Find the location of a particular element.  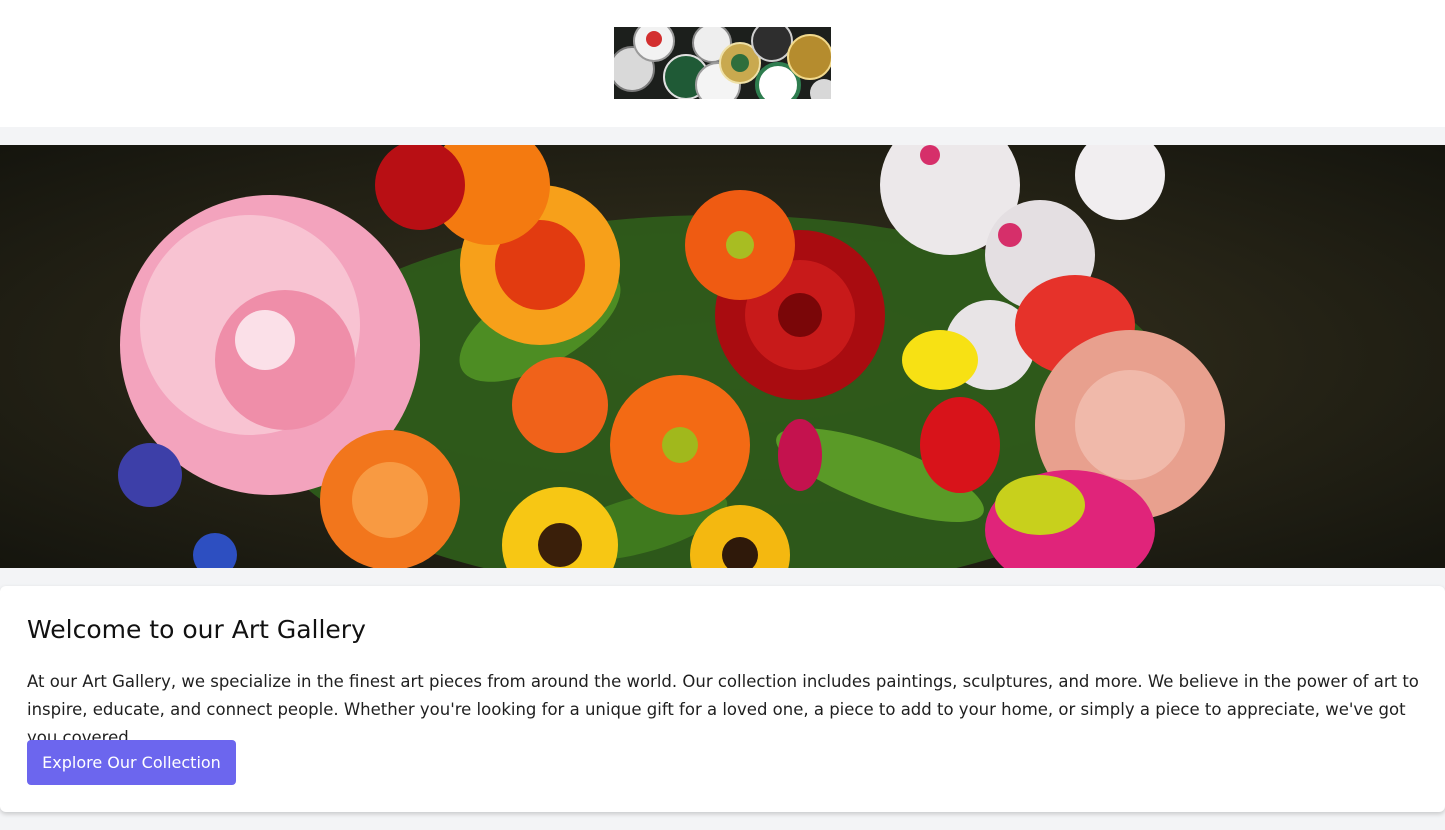

explore-collection-button: Explore Our Collection is located at coordinates (131, 762).